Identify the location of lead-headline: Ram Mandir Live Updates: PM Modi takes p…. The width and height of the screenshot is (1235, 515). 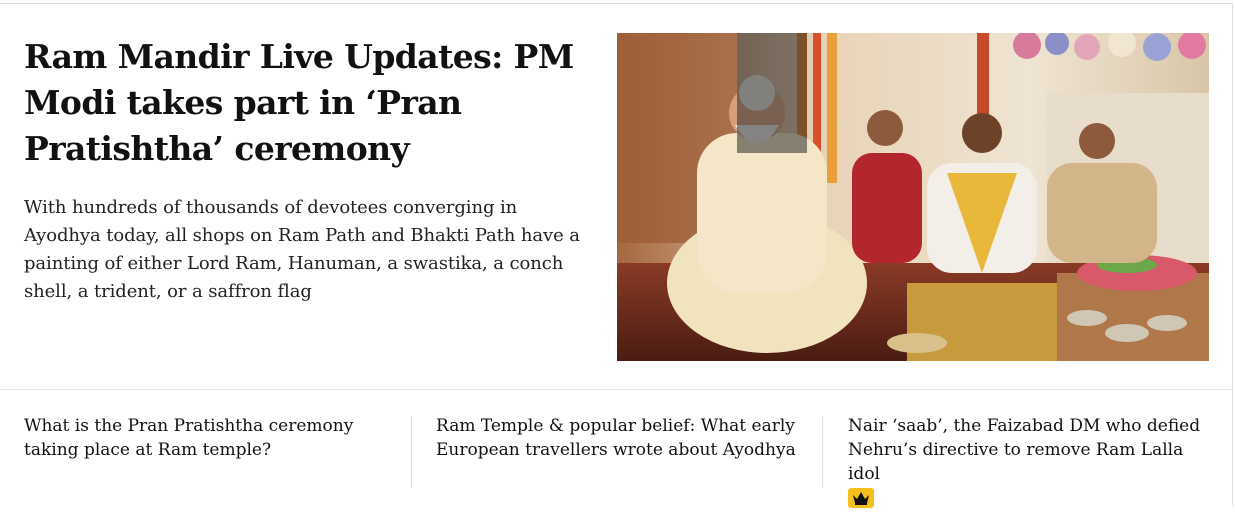
(309, 103).